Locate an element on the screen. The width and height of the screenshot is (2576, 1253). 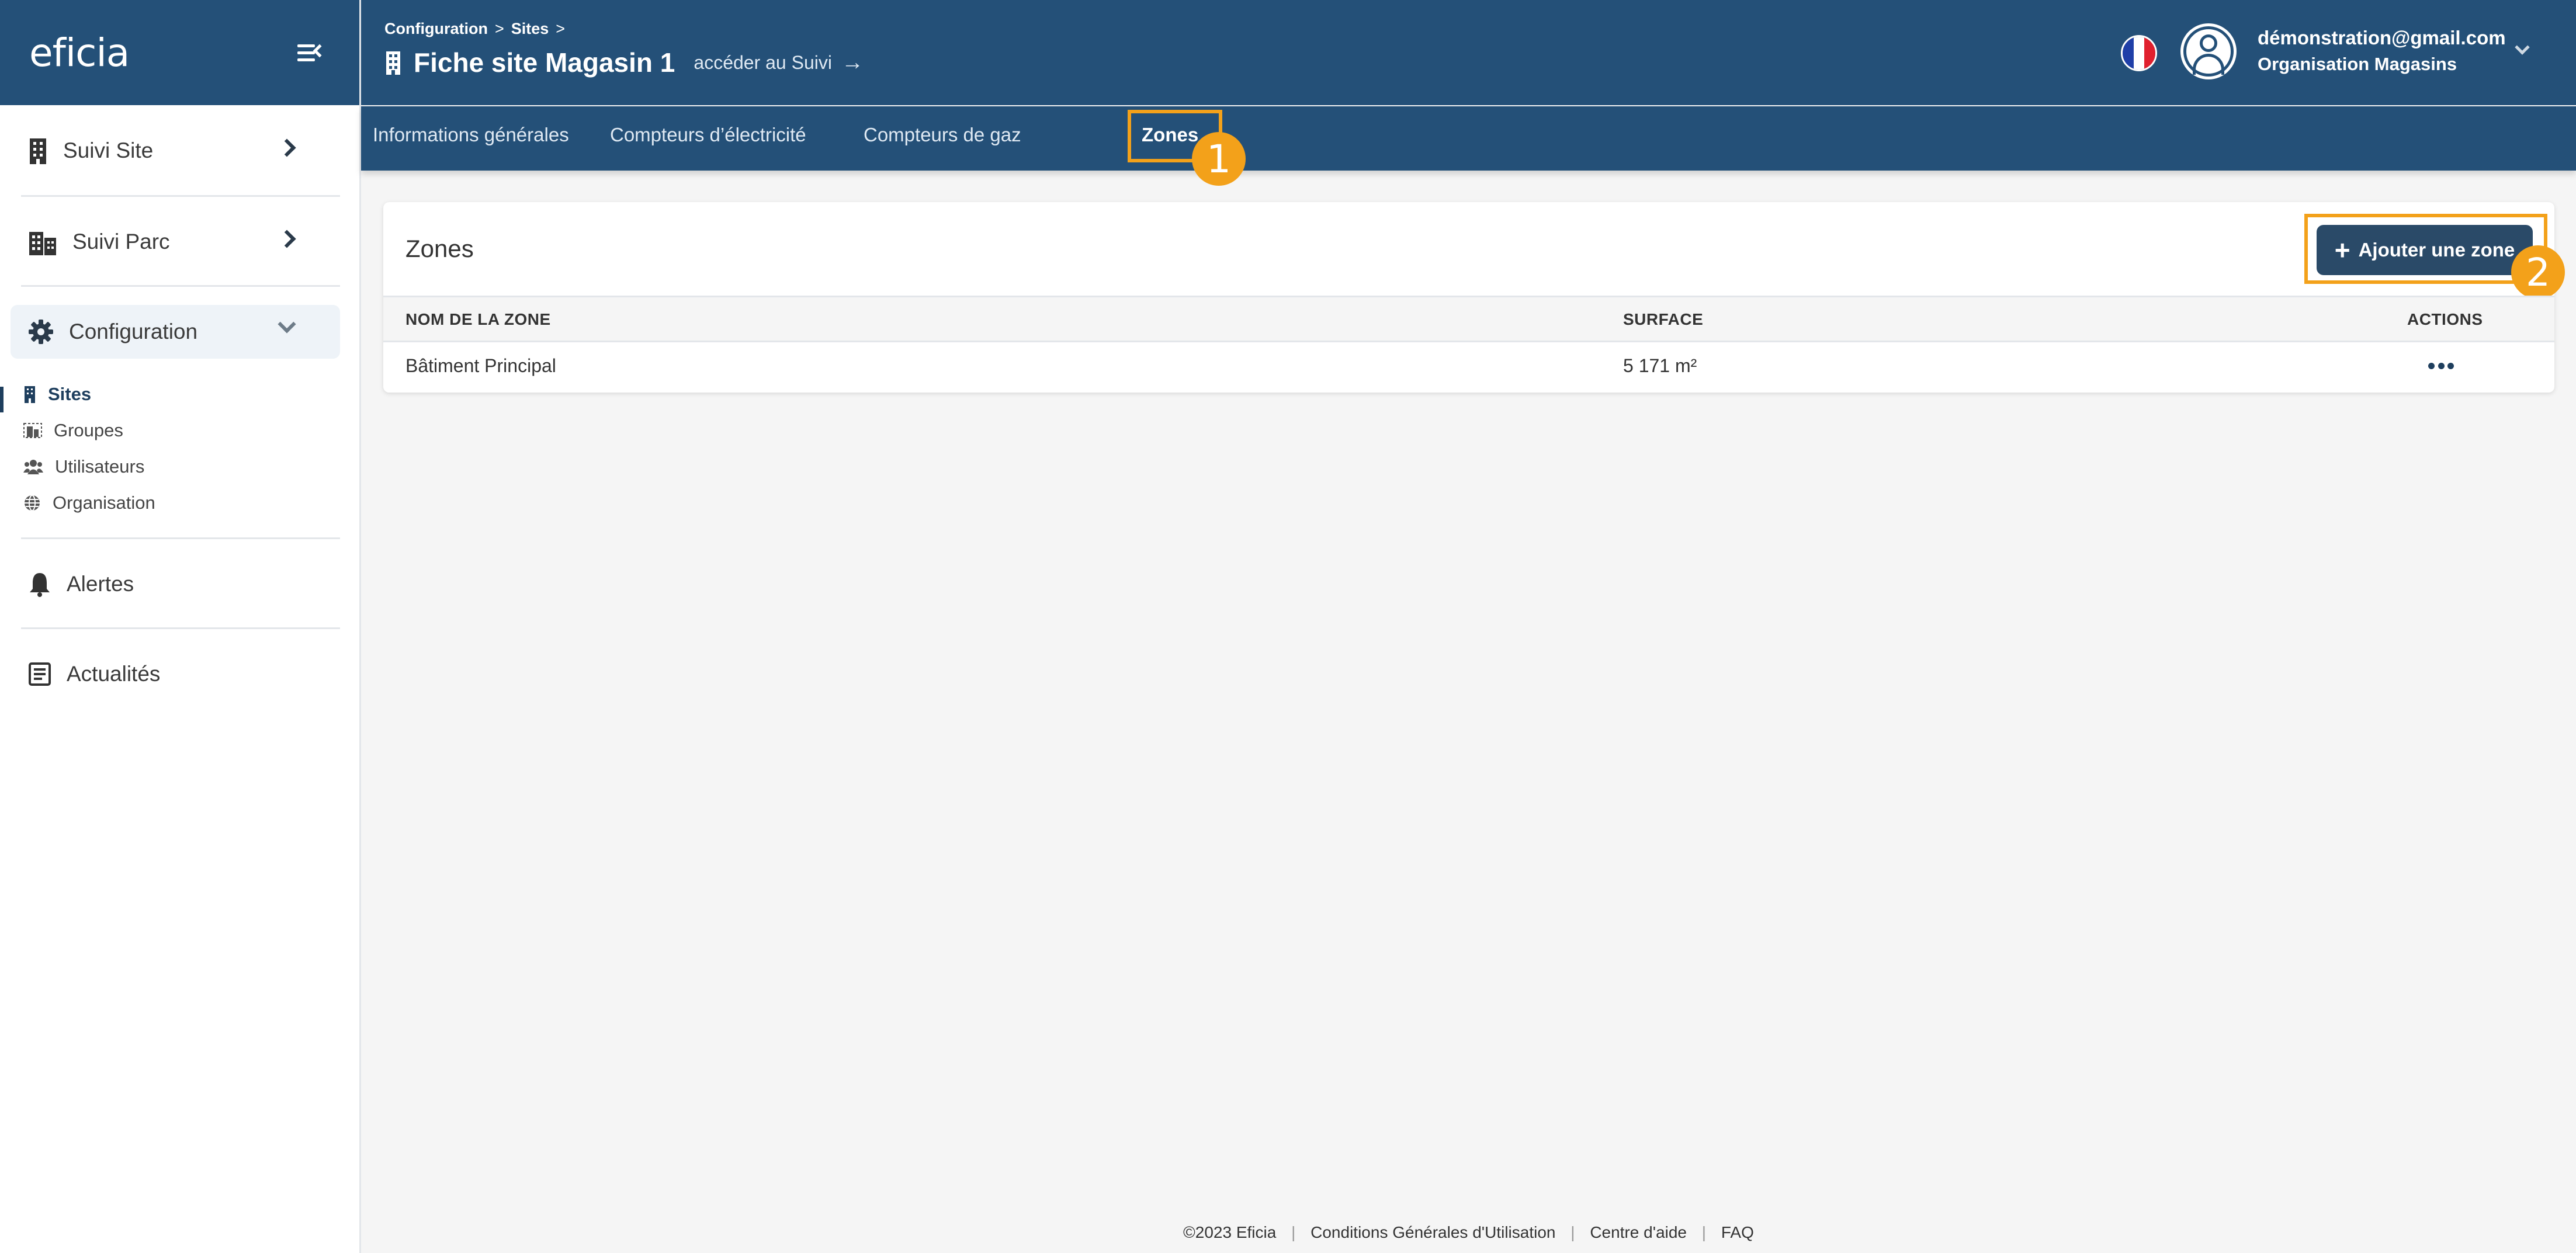
gear-icon is located at coordinates (41, 332).